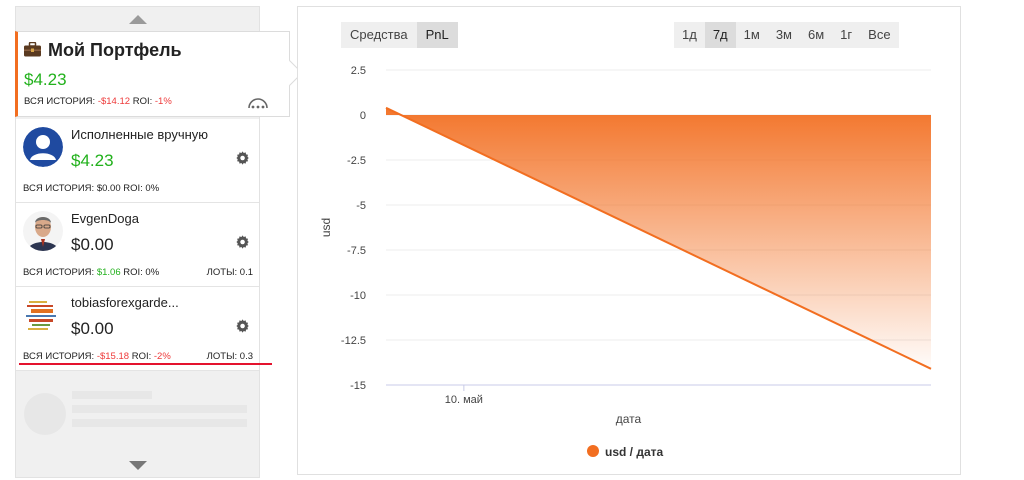 The height and width of the screenshot is (480, 1024). I want to click on history-value: $1.06, so click(108, 272).